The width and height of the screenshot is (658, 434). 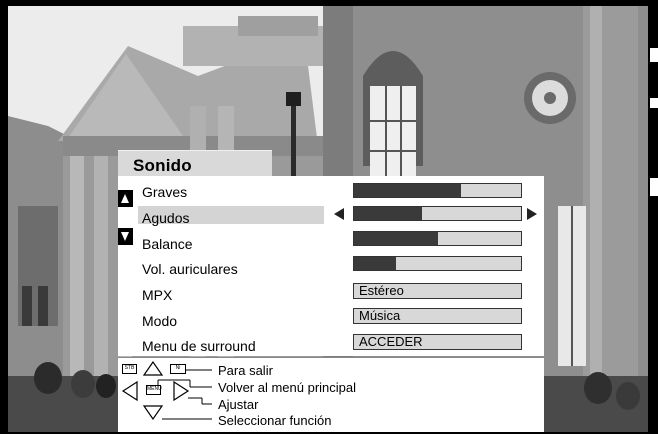 What do you see at coordinates (437, 291) in the screenshot?
I see `mpx-value-box: Estéreo` at bounding box center [437, 291].